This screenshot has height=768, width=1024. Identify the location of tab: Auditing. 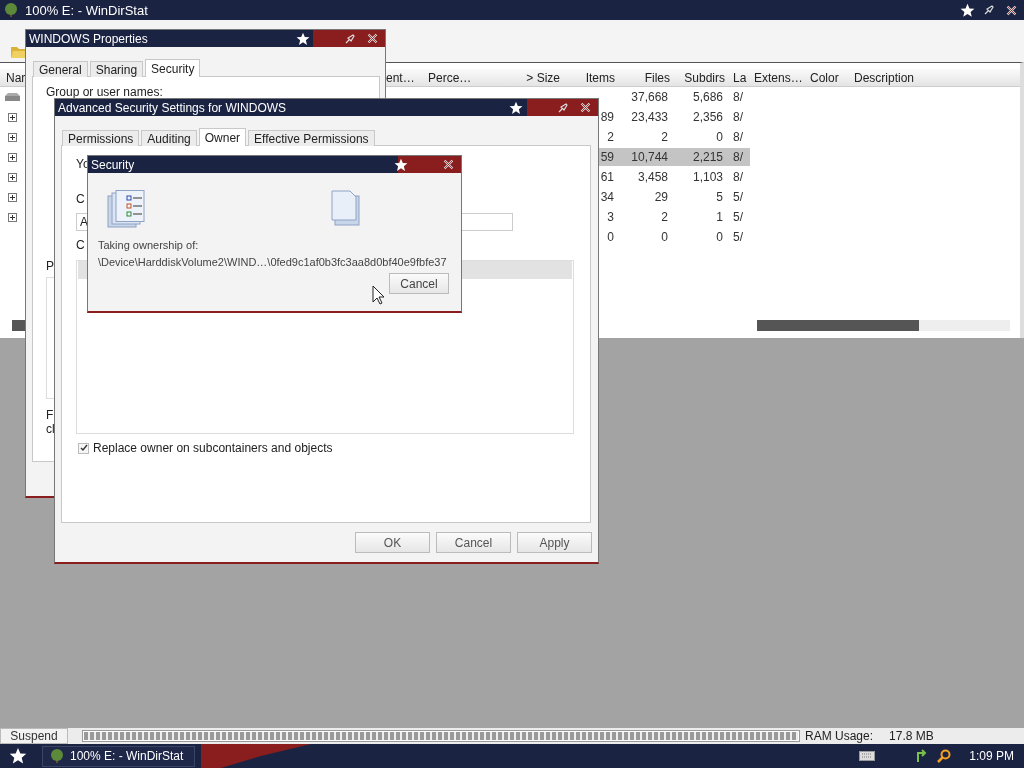
(169, 138).